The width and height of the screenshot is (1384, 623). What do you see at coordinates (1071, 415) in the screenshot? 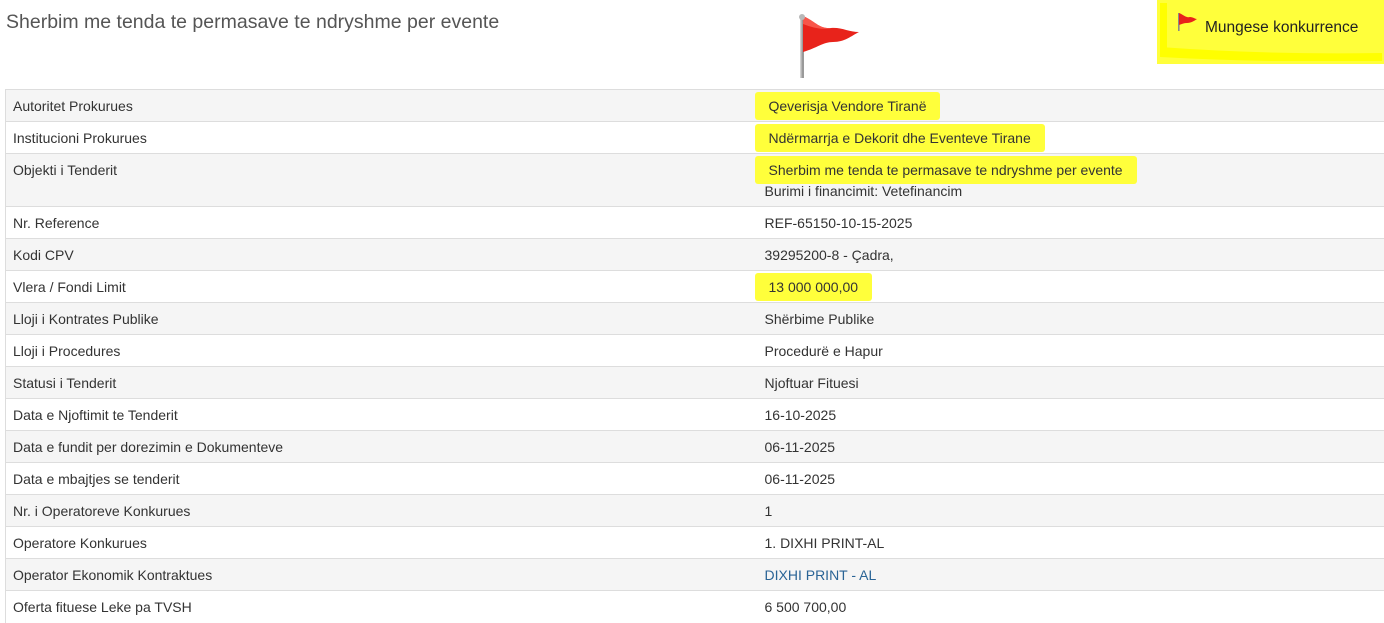
I see `row-value: 16-10-2025` at bounding box center [1071, 415].